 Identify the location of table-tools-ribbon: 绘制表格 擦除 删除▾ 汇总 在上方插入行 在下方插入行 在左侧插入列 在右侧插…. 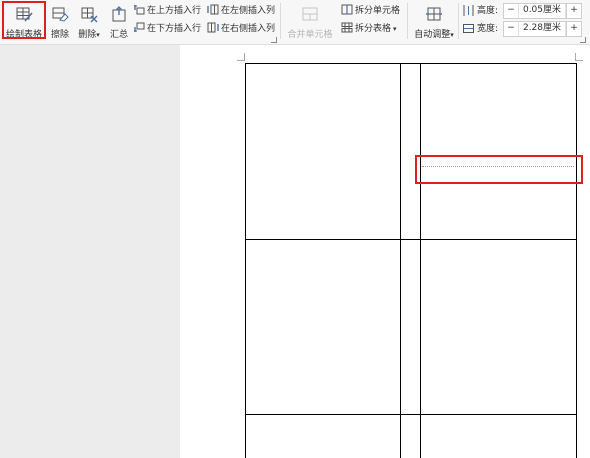
(295, 22).